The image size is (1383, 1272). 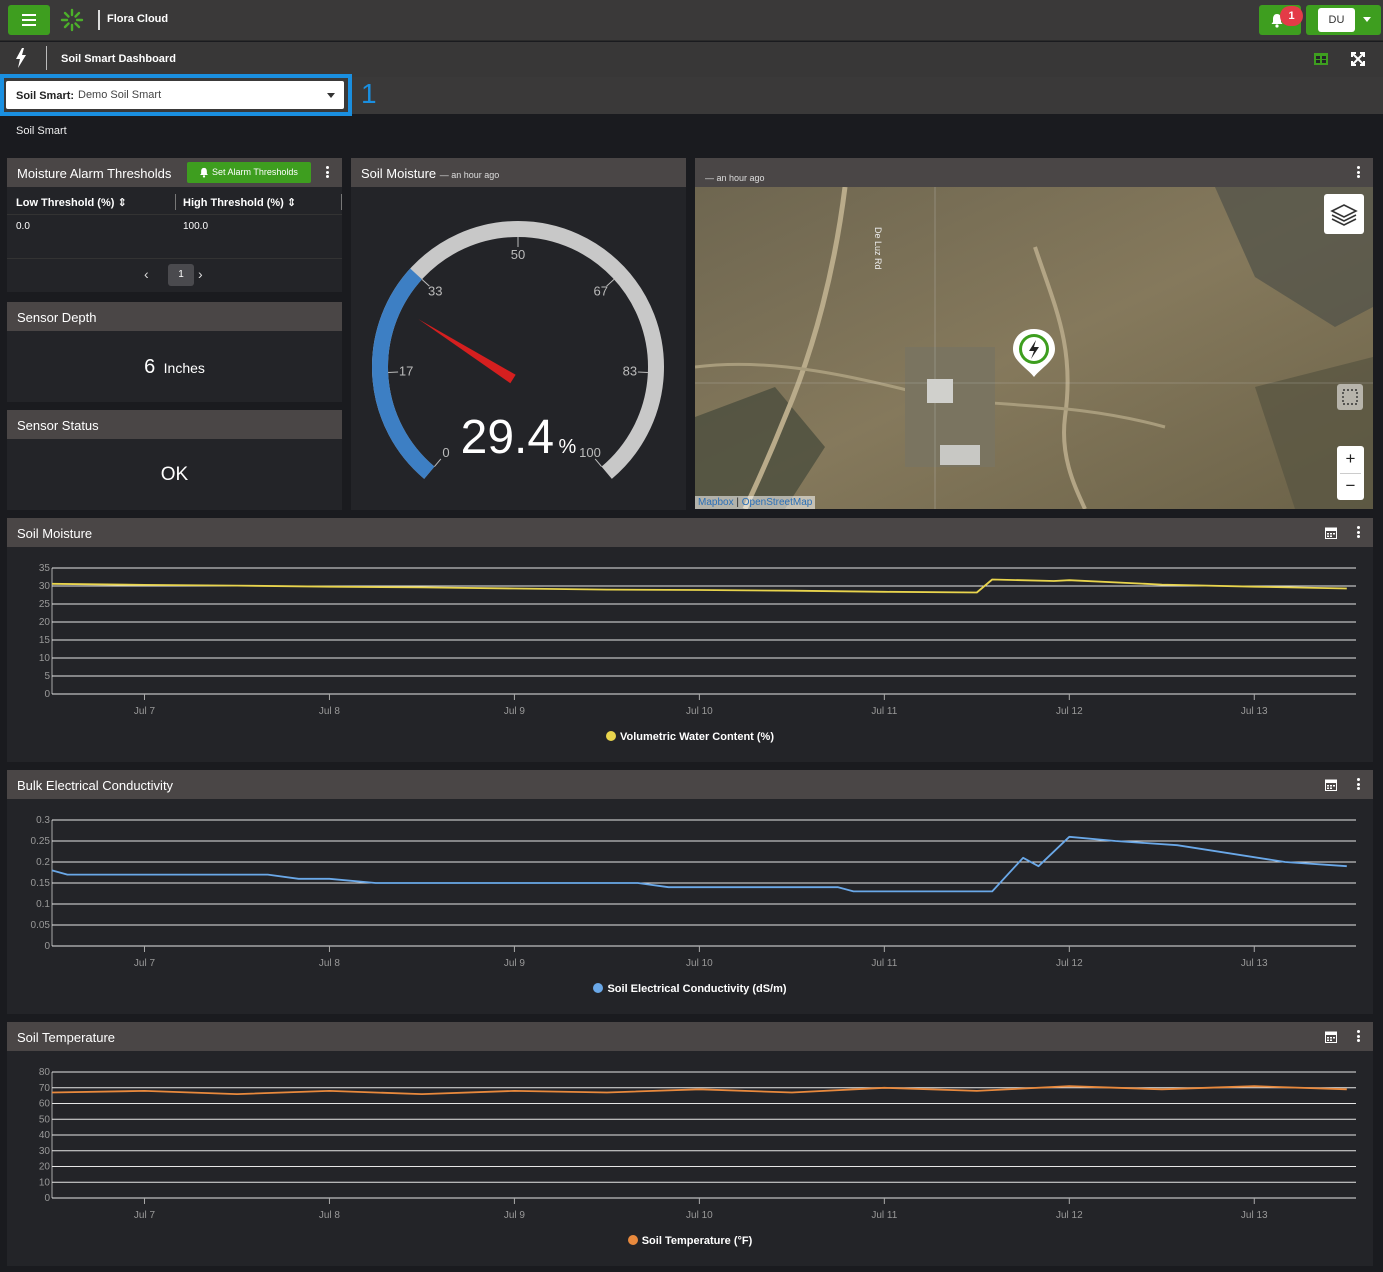 I want to click on y-tick-label: 20, so click(x=45, y=622).